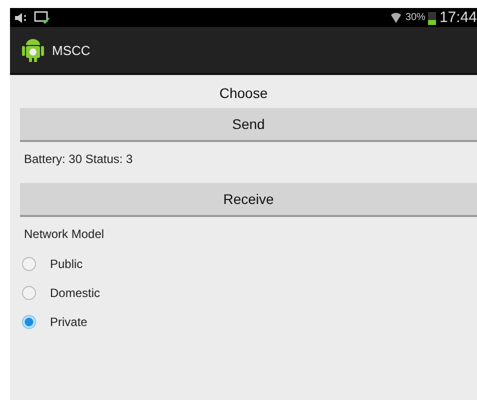  What do you see at coordinates (75, 293) in the screenshot?
I see `option-label: Domestic` at bounding box center [75, 293].